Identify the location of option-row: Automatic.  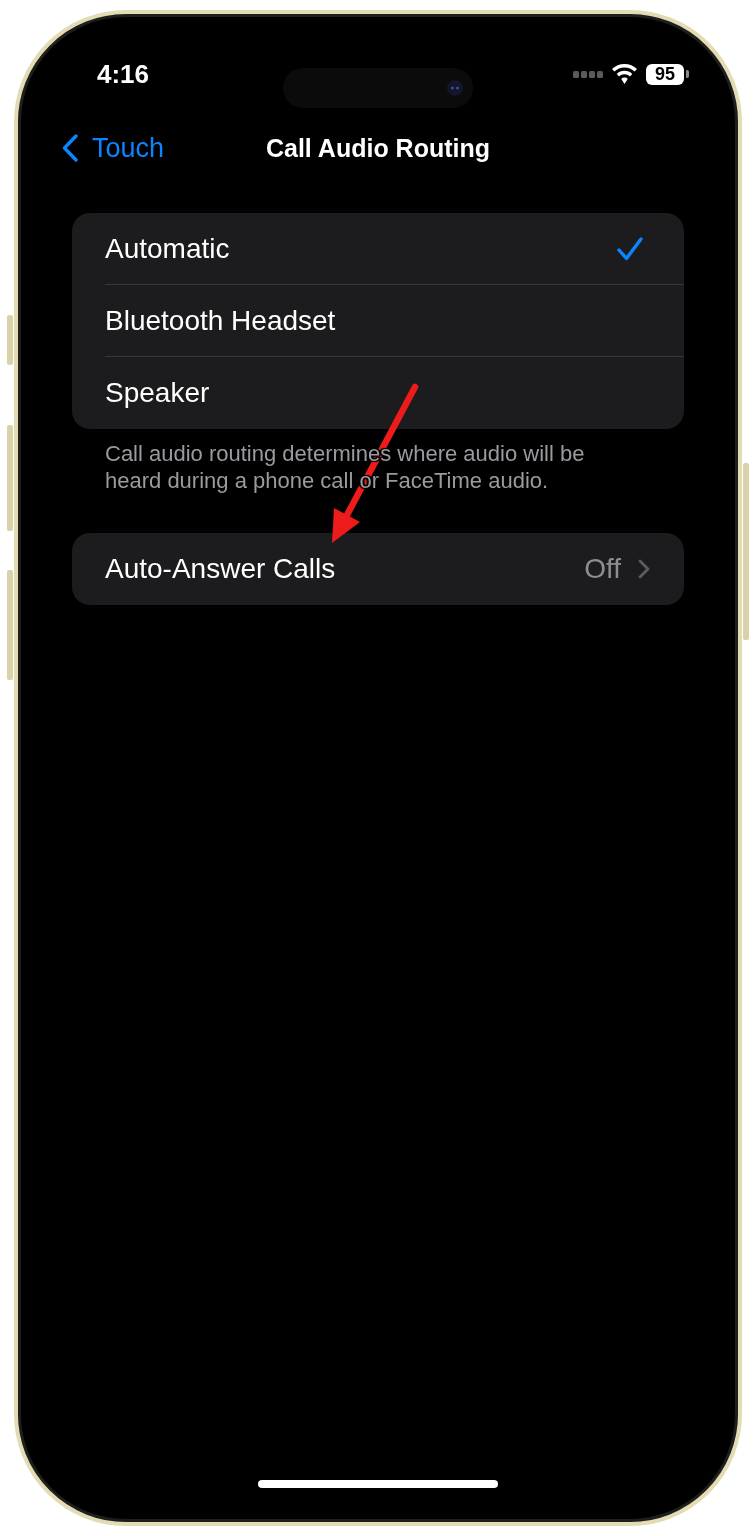
(378, 249).